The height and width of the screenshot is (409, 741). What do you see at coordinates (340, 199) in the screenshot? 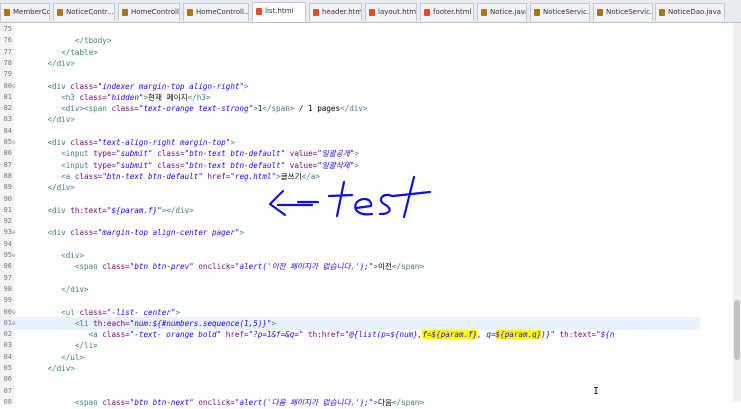
I see `letter-t1` at bounding box center [340, 199].